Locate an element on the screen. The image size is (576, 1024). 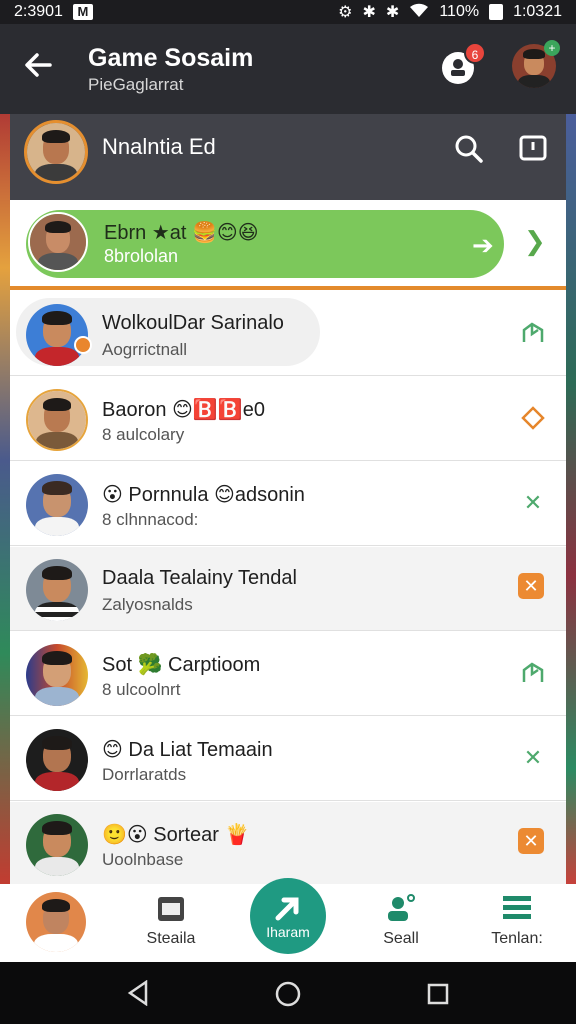
online-badge is located at coordinates (83, 345).